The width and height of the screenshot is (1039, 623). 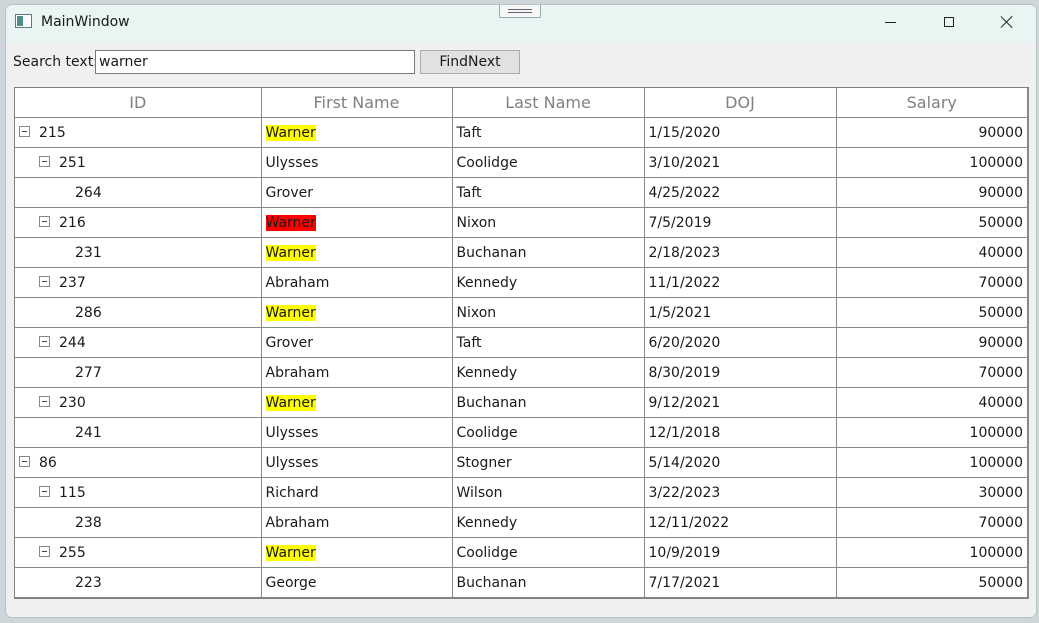 What do you see at coordinates (138, 402) in the screenshot?
I see `id-cell: 230` at bounding box center [138, 402].